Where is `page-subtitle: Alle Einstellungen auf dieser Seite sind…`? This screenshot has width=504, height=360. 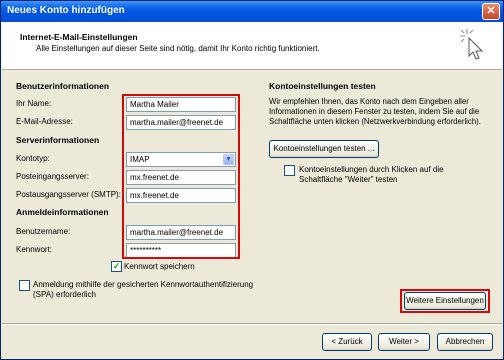 page-subtitle: Alle Einstellungen auf dieser Seite sind… is located at coordinates (178, 48).